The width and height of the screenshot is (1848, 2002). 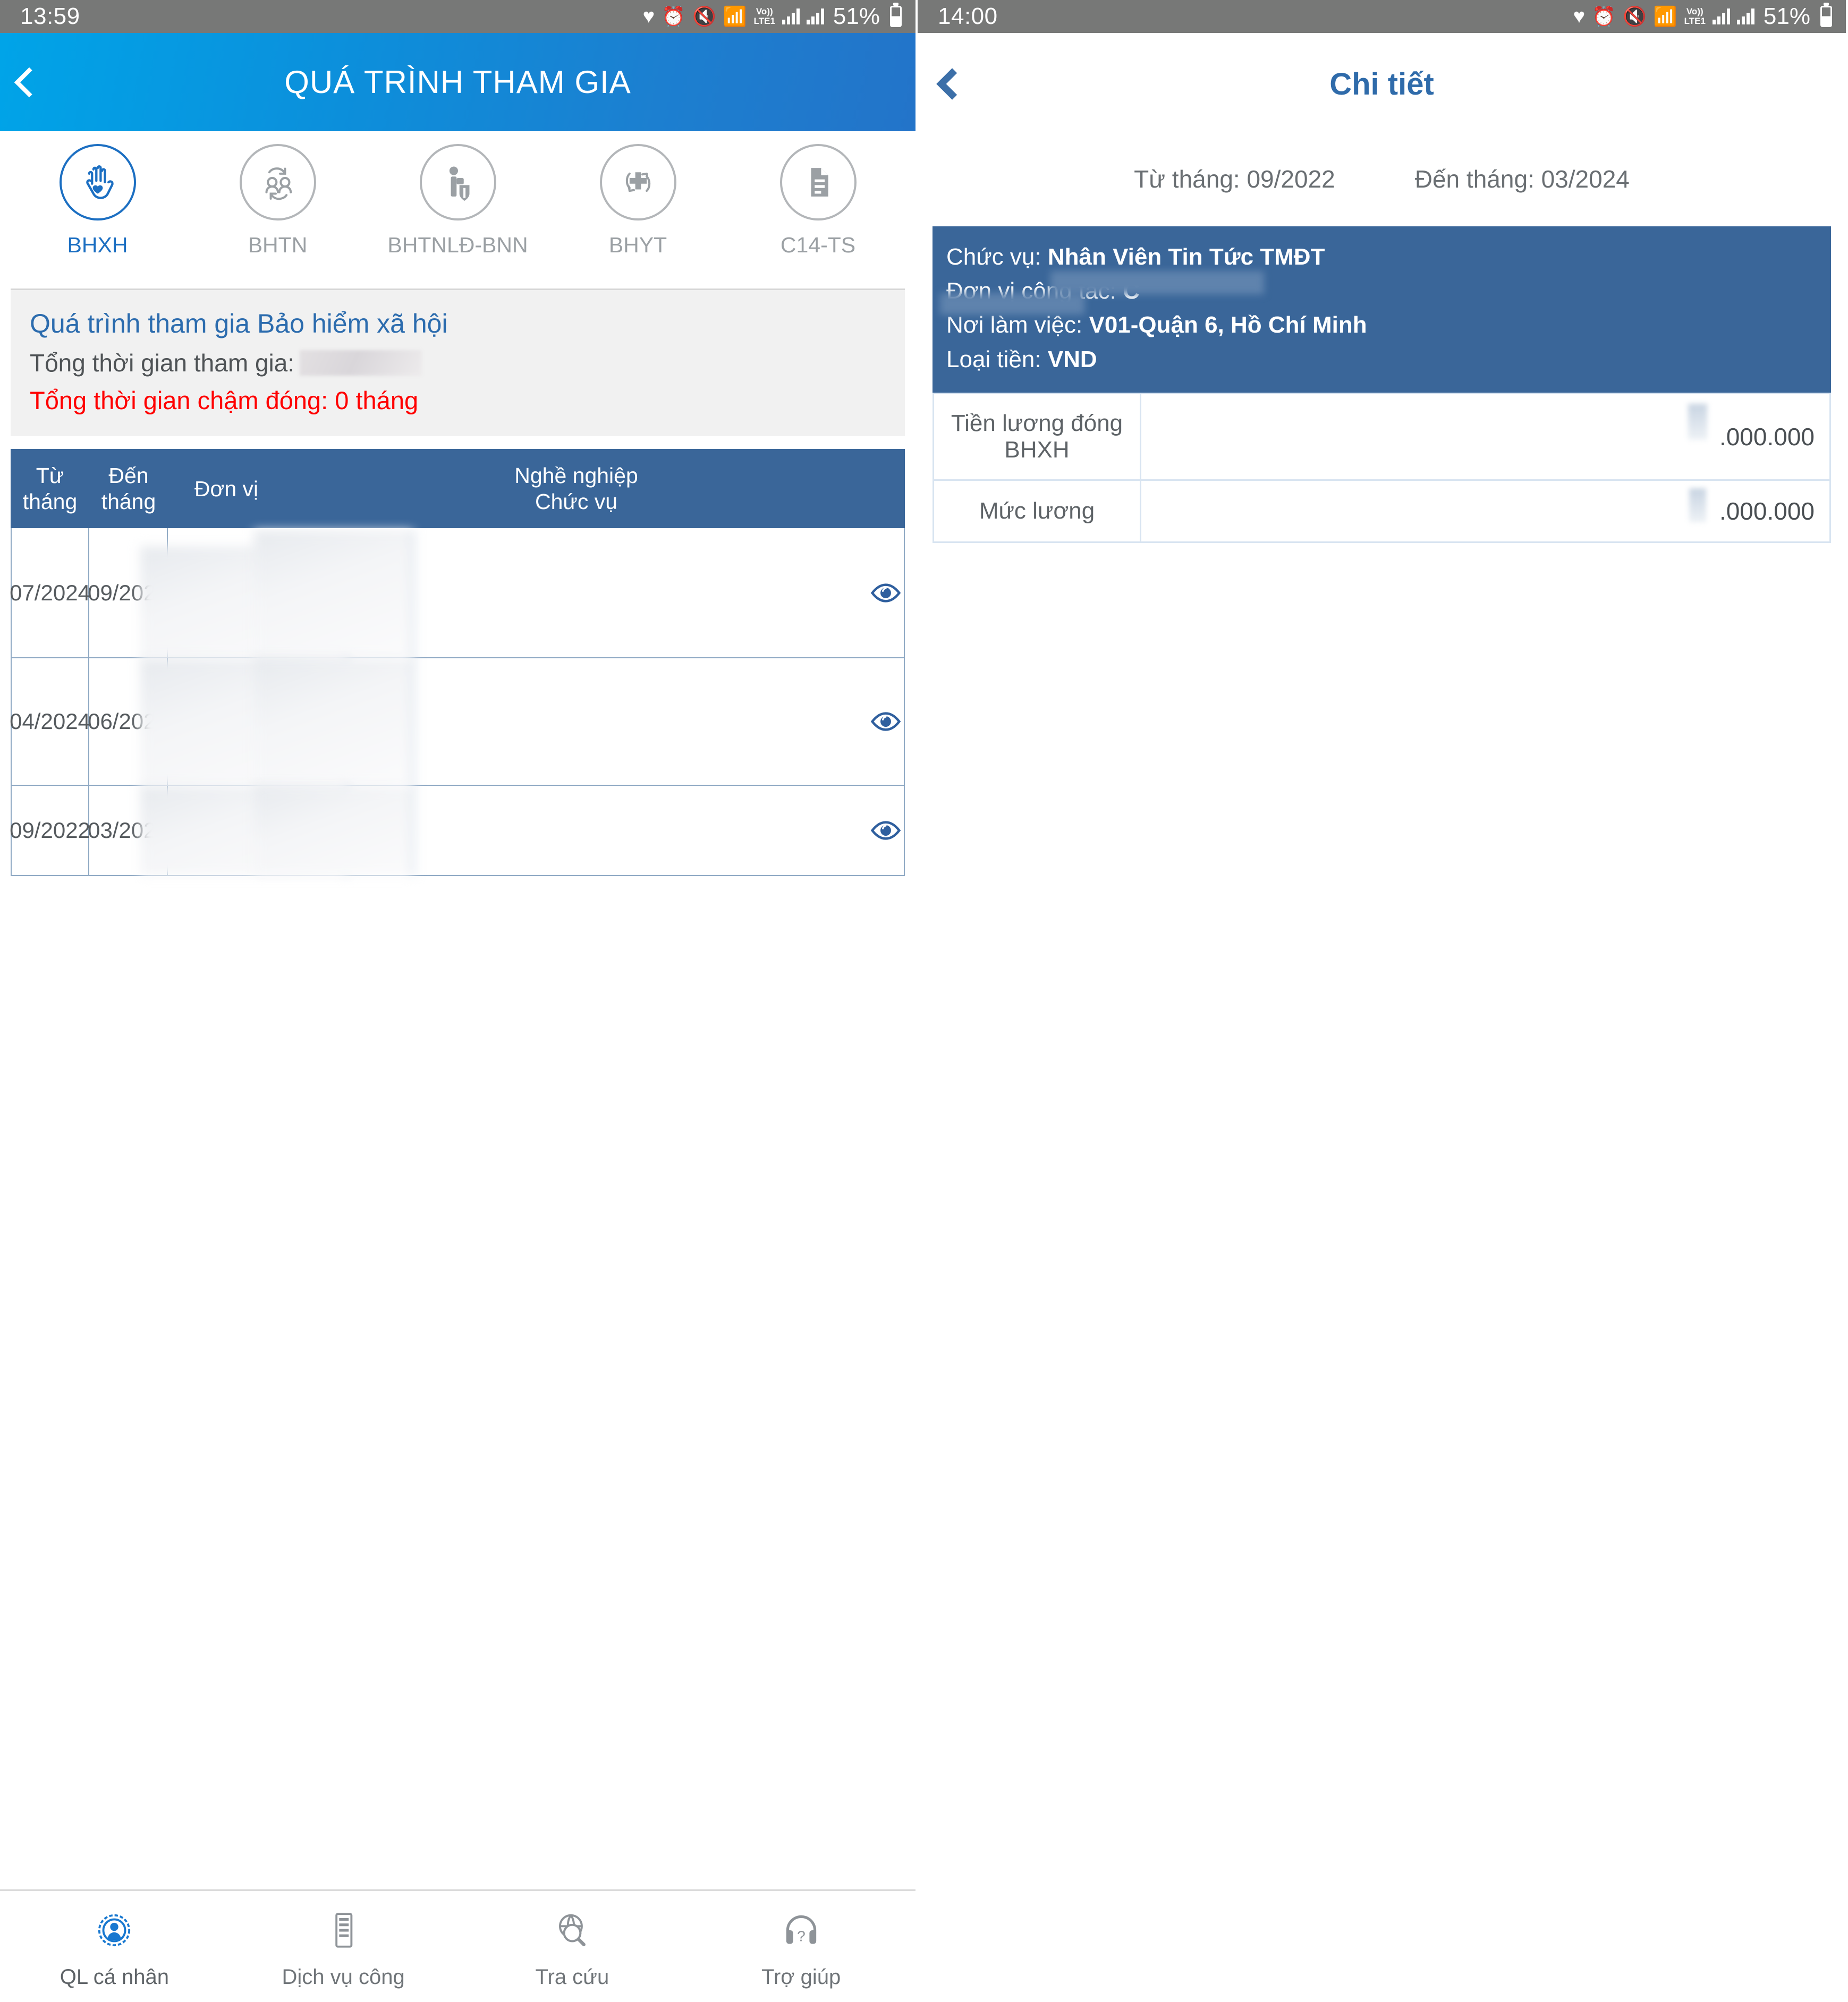 I want to click on tab-c14-ts-label: C14-TS, so click(x=818, y=245).